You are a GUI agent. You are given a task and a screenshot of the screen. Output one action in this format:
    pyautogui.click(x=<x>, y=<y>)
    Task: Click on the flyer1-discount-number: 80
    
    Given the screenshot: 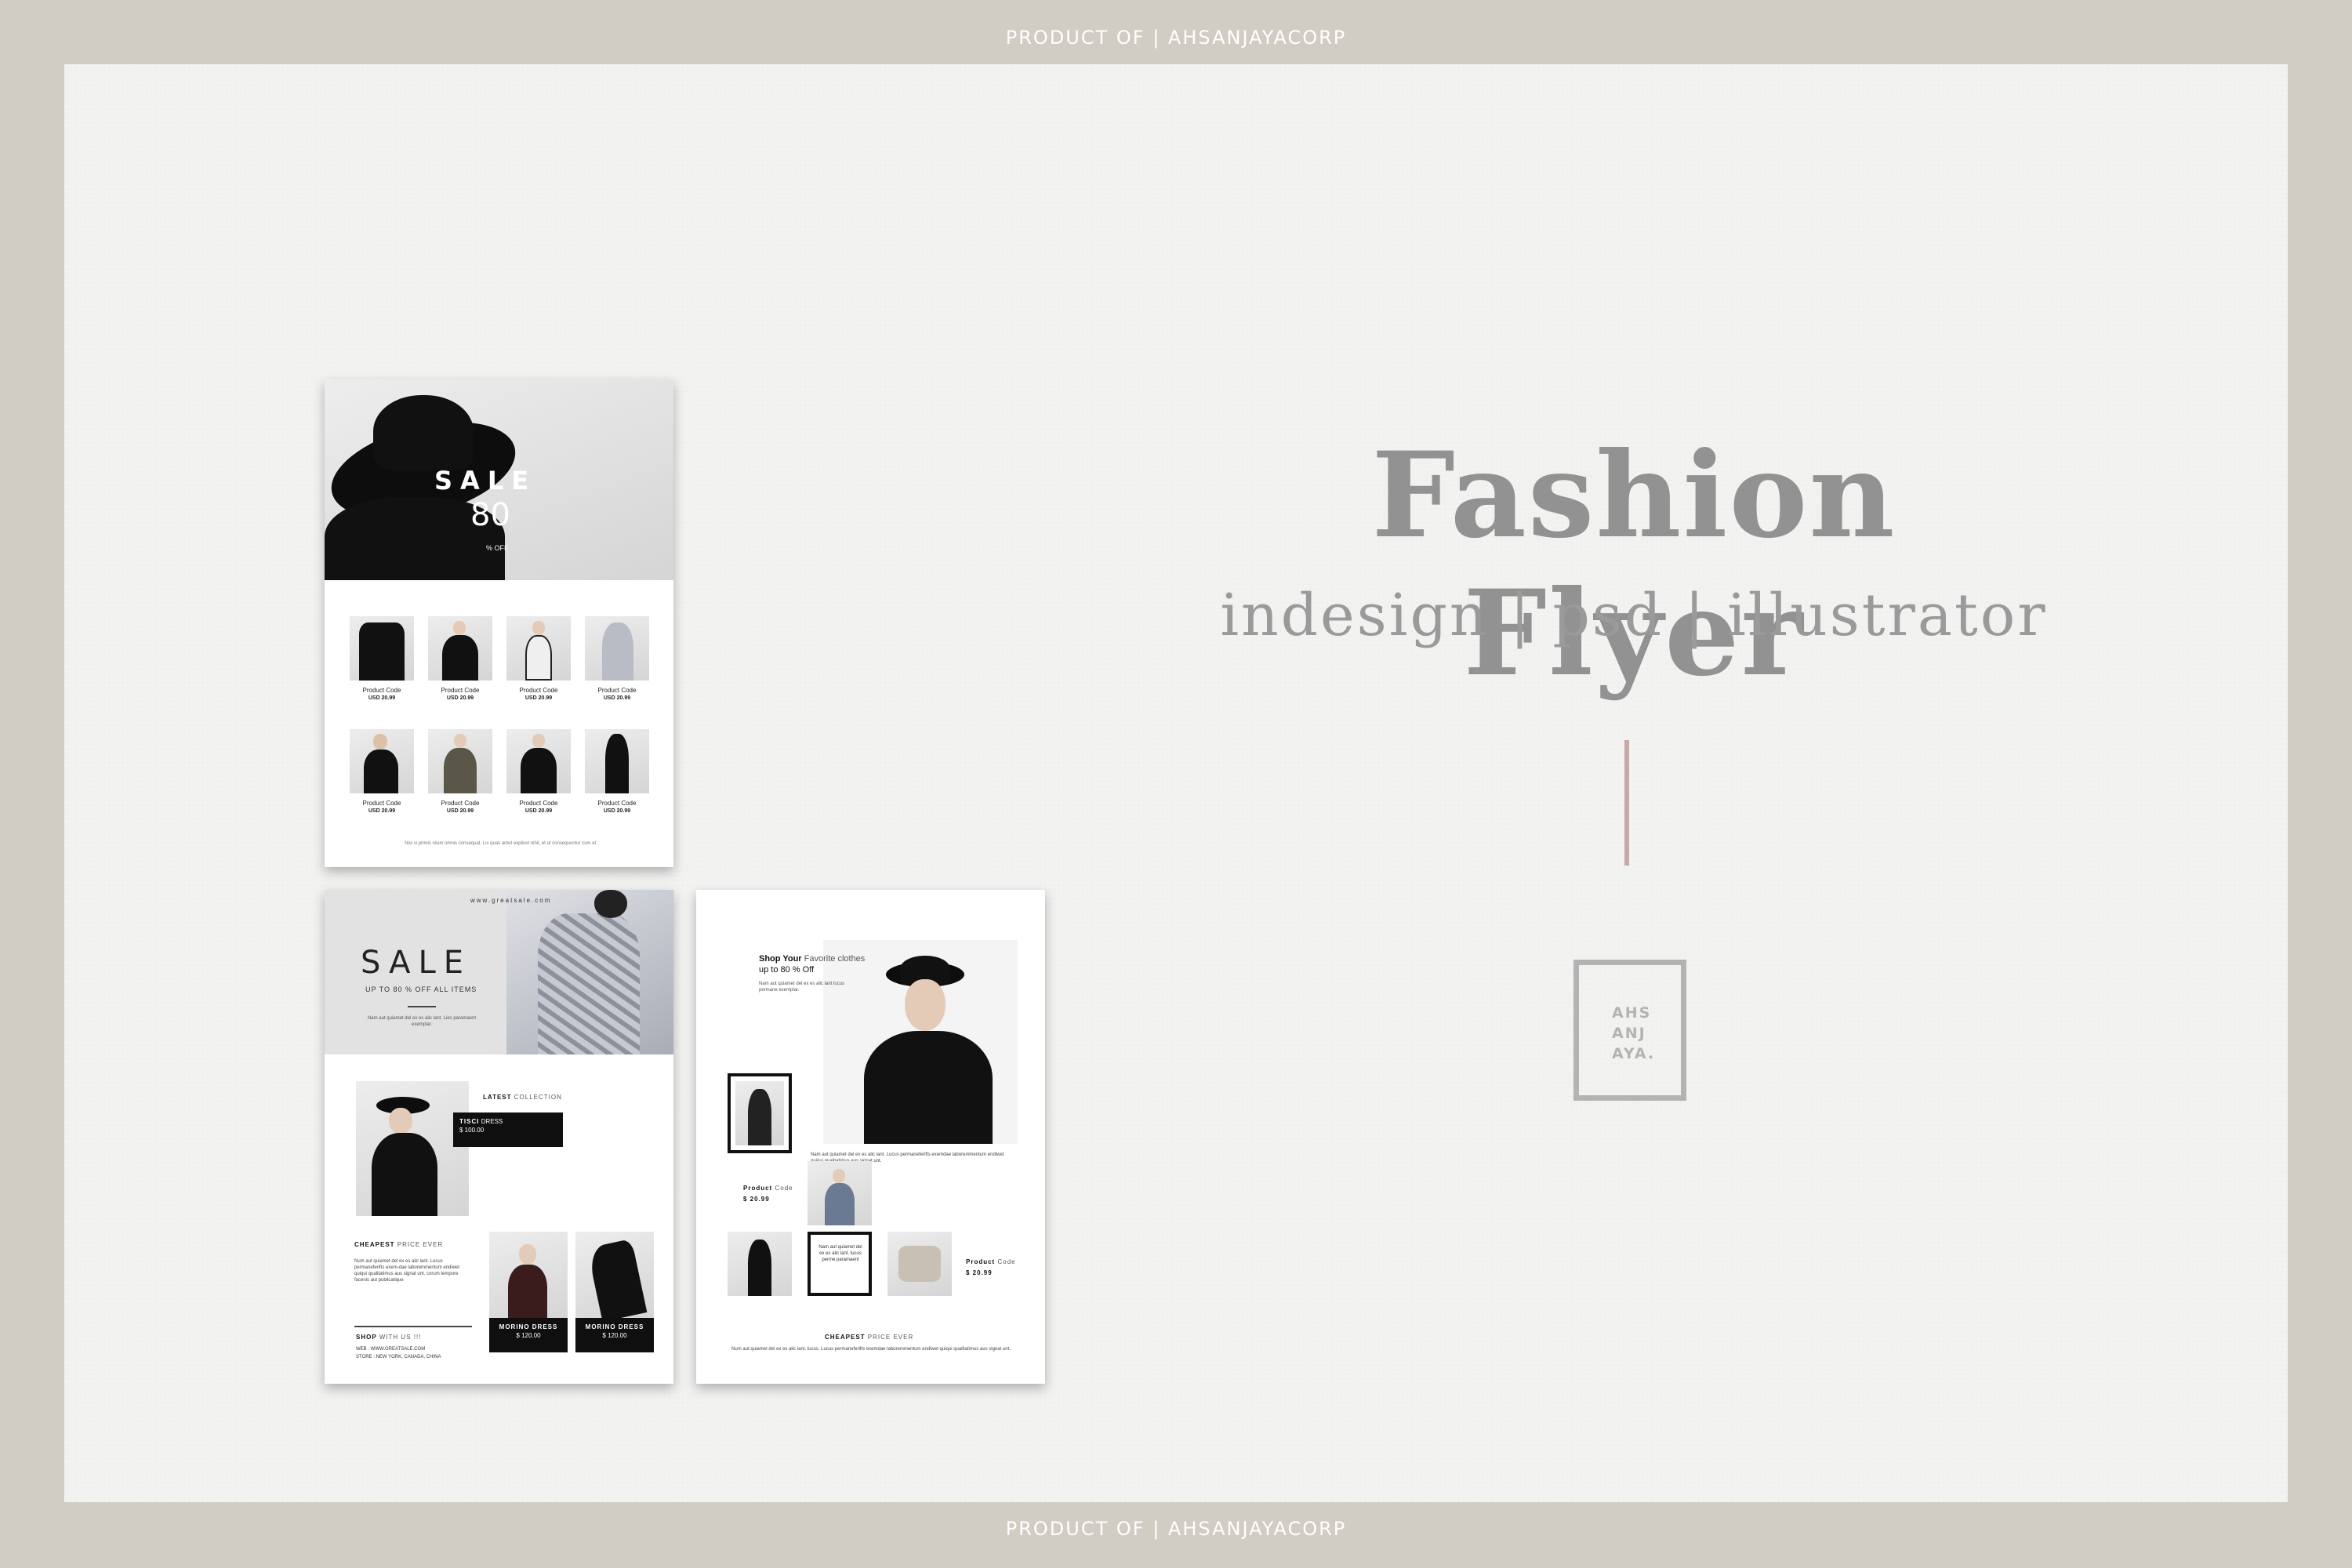 What is the action you would take?
    pyautogui.click(x=490, y=515)
    